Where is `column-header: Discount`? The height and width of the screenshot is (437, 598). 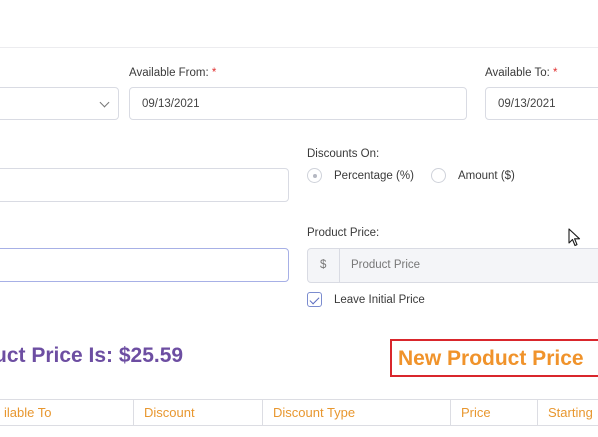 column-header: Discount is located at coordinates (198, 412).